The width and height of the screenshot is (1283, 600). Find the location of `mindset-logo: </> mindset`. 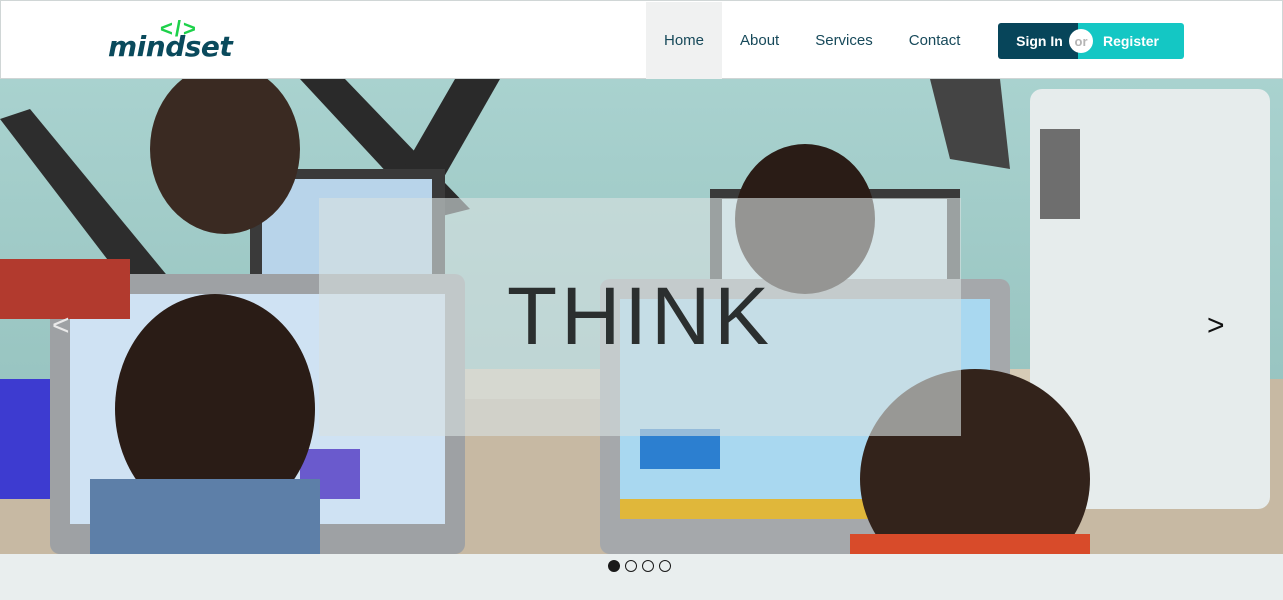

mindset-logo: </> mindset is located at coordinates (173, 41).